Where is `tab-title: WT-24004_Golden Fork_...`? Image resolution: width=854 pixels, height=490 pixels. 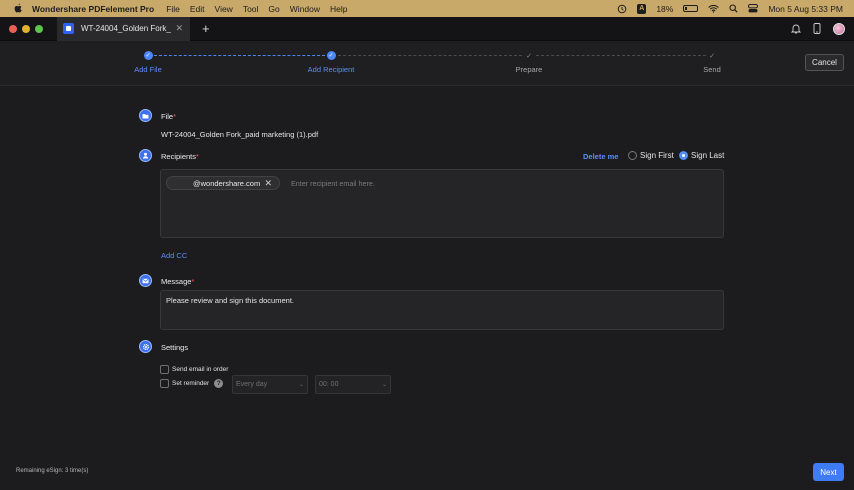 tab-title: WT-24004_Golden Fork_... is located at coordinates (126, 28).